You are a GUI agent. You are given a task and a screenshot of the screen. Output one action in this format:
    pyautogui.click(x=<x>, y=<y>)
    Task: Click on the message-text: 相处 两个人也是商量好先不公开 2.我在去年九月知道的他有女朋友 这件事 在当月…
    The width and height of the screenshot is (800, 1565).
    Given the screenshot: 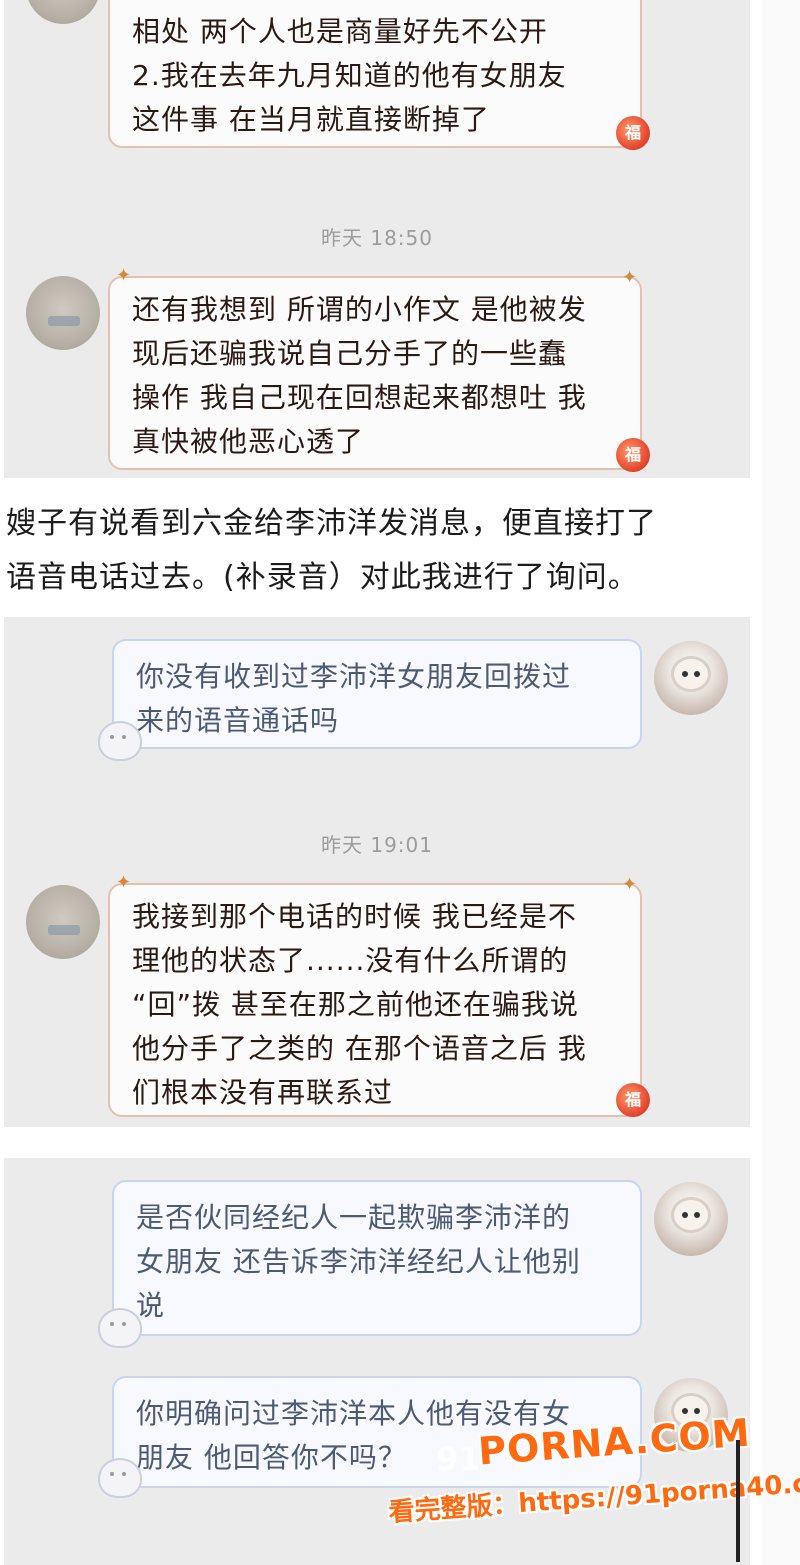 What is the action you would take?
    pyautogui.click(x=349, y=75)
    